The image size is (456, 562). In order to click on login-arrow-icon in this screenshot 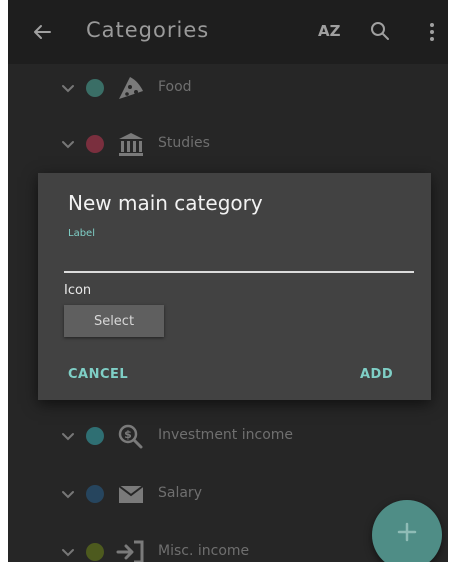, I will do `click(130, 551)`.